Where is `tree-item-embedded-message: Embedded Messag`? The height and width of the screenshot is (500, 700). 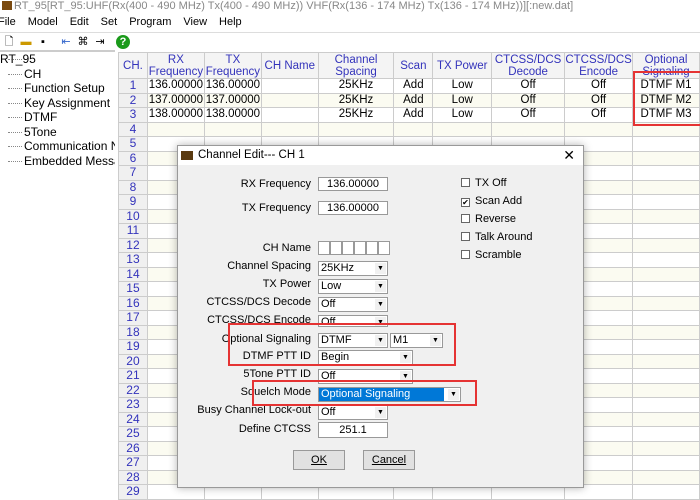
tree-item-embedded-message: Embedded Messag is located at coordinates (57, 161).